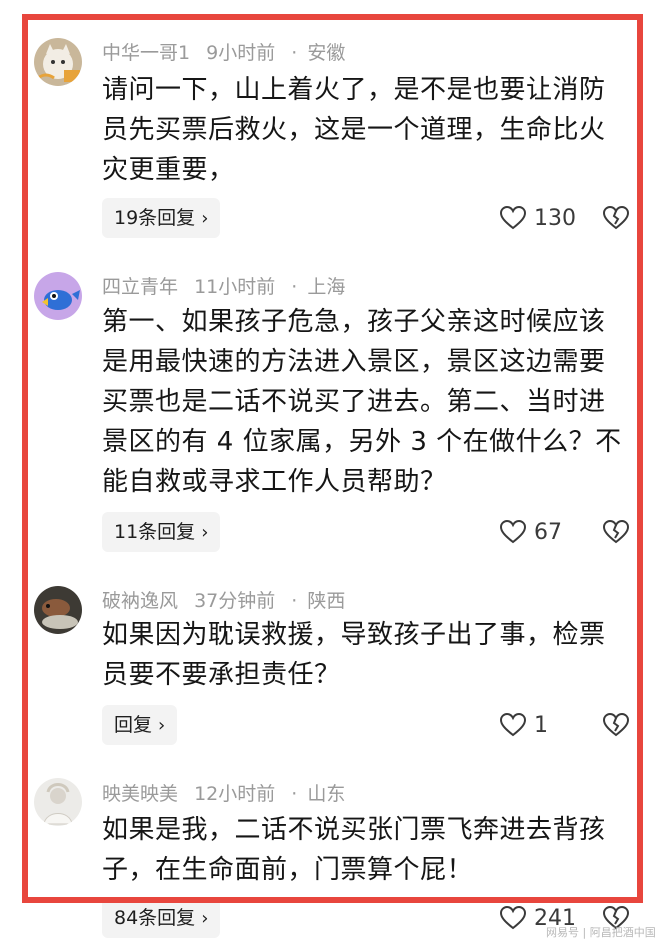 The height and width of the screenshot is (943, 660). I want to click on like-button: 67, so click(531, 532).